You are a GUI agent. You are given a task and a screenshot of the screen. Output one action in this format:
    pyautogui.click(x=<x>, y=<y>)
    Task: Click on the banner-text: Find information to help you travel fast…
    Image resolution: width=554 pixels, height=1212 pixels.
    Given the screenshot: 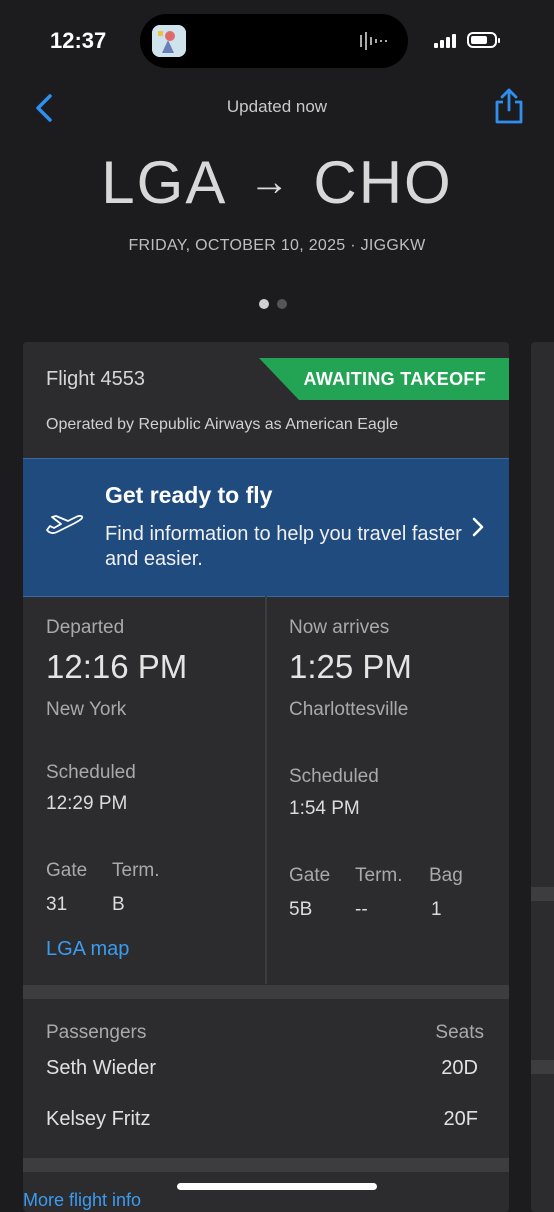 What is the action you would take?
    pyautogui.click(x=283, y=546)
    